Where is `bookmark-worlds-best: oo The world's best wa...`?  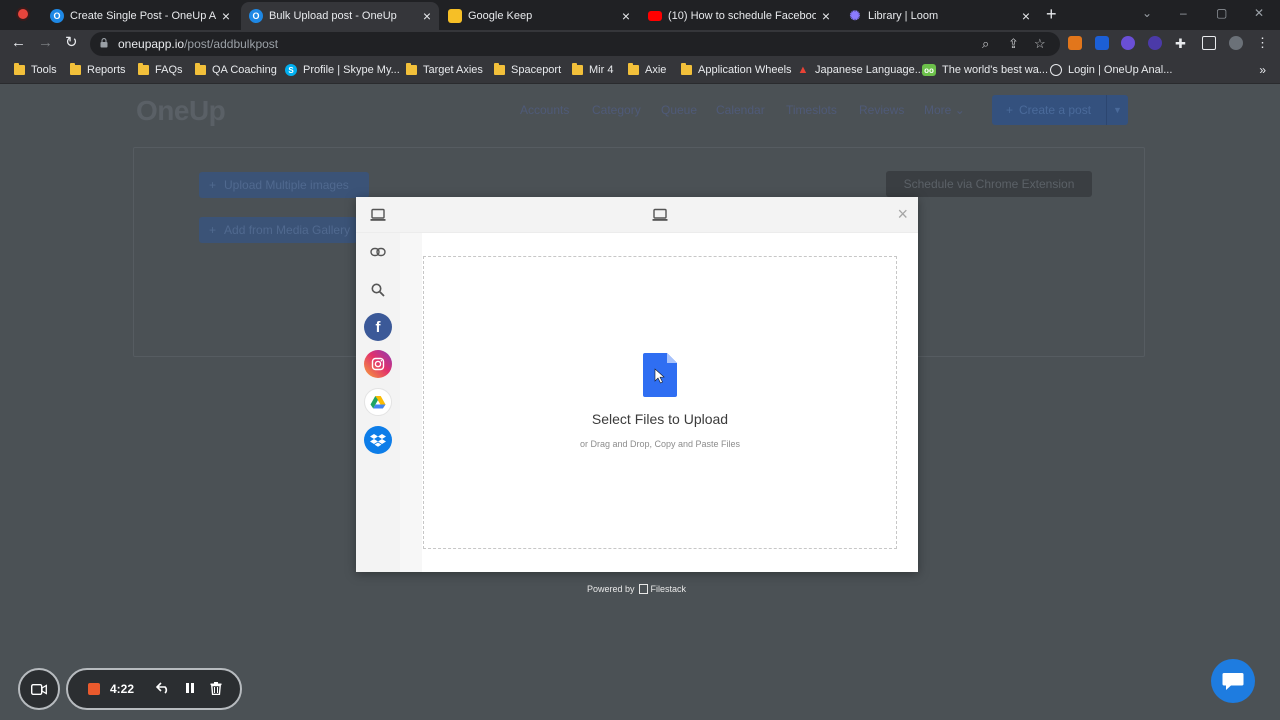 bookmark-worlds-best: oo The world's best wa... is located at coordinates (985, 70).